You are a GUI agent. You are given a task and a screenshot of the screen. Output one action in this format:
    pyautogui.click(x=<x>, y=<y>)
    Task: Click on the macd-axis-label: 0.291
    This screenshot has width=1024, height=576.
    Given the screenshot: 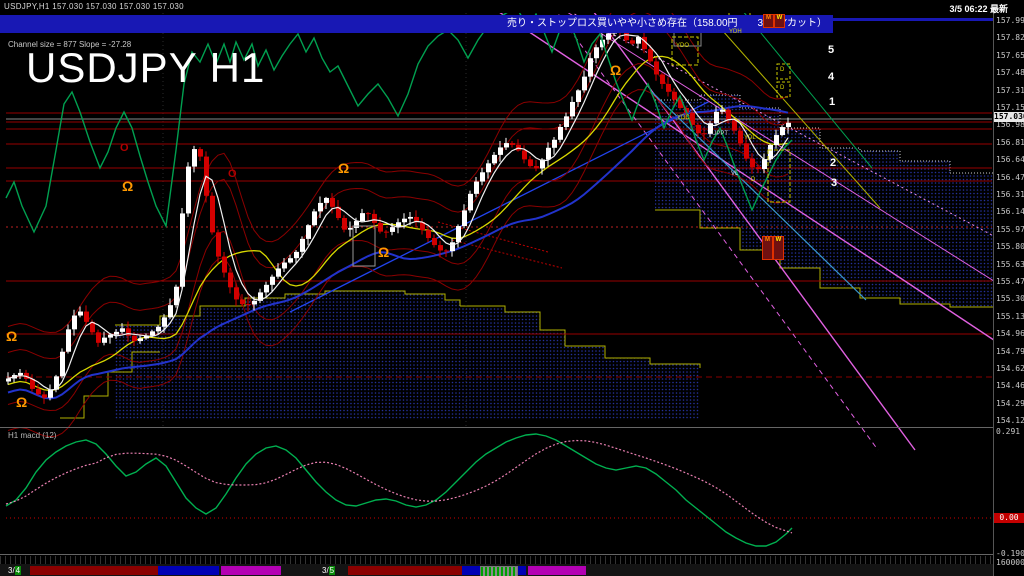 What is the action you would take?
    pyautogui.click(x=1008, y=431)
    